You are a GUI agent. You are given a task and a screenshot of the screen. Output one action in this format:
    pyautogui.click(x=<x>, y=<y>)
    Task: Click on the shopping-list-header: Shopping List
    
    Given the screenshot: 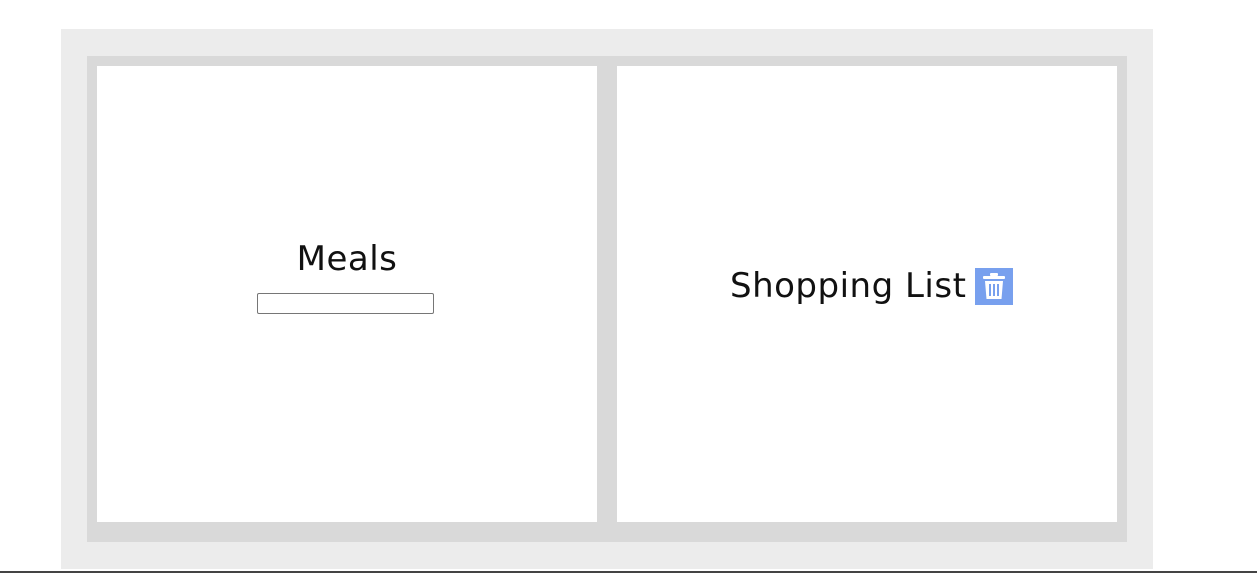 What is the action you would take?
    pyautogui.click(x=872, y=286)
    